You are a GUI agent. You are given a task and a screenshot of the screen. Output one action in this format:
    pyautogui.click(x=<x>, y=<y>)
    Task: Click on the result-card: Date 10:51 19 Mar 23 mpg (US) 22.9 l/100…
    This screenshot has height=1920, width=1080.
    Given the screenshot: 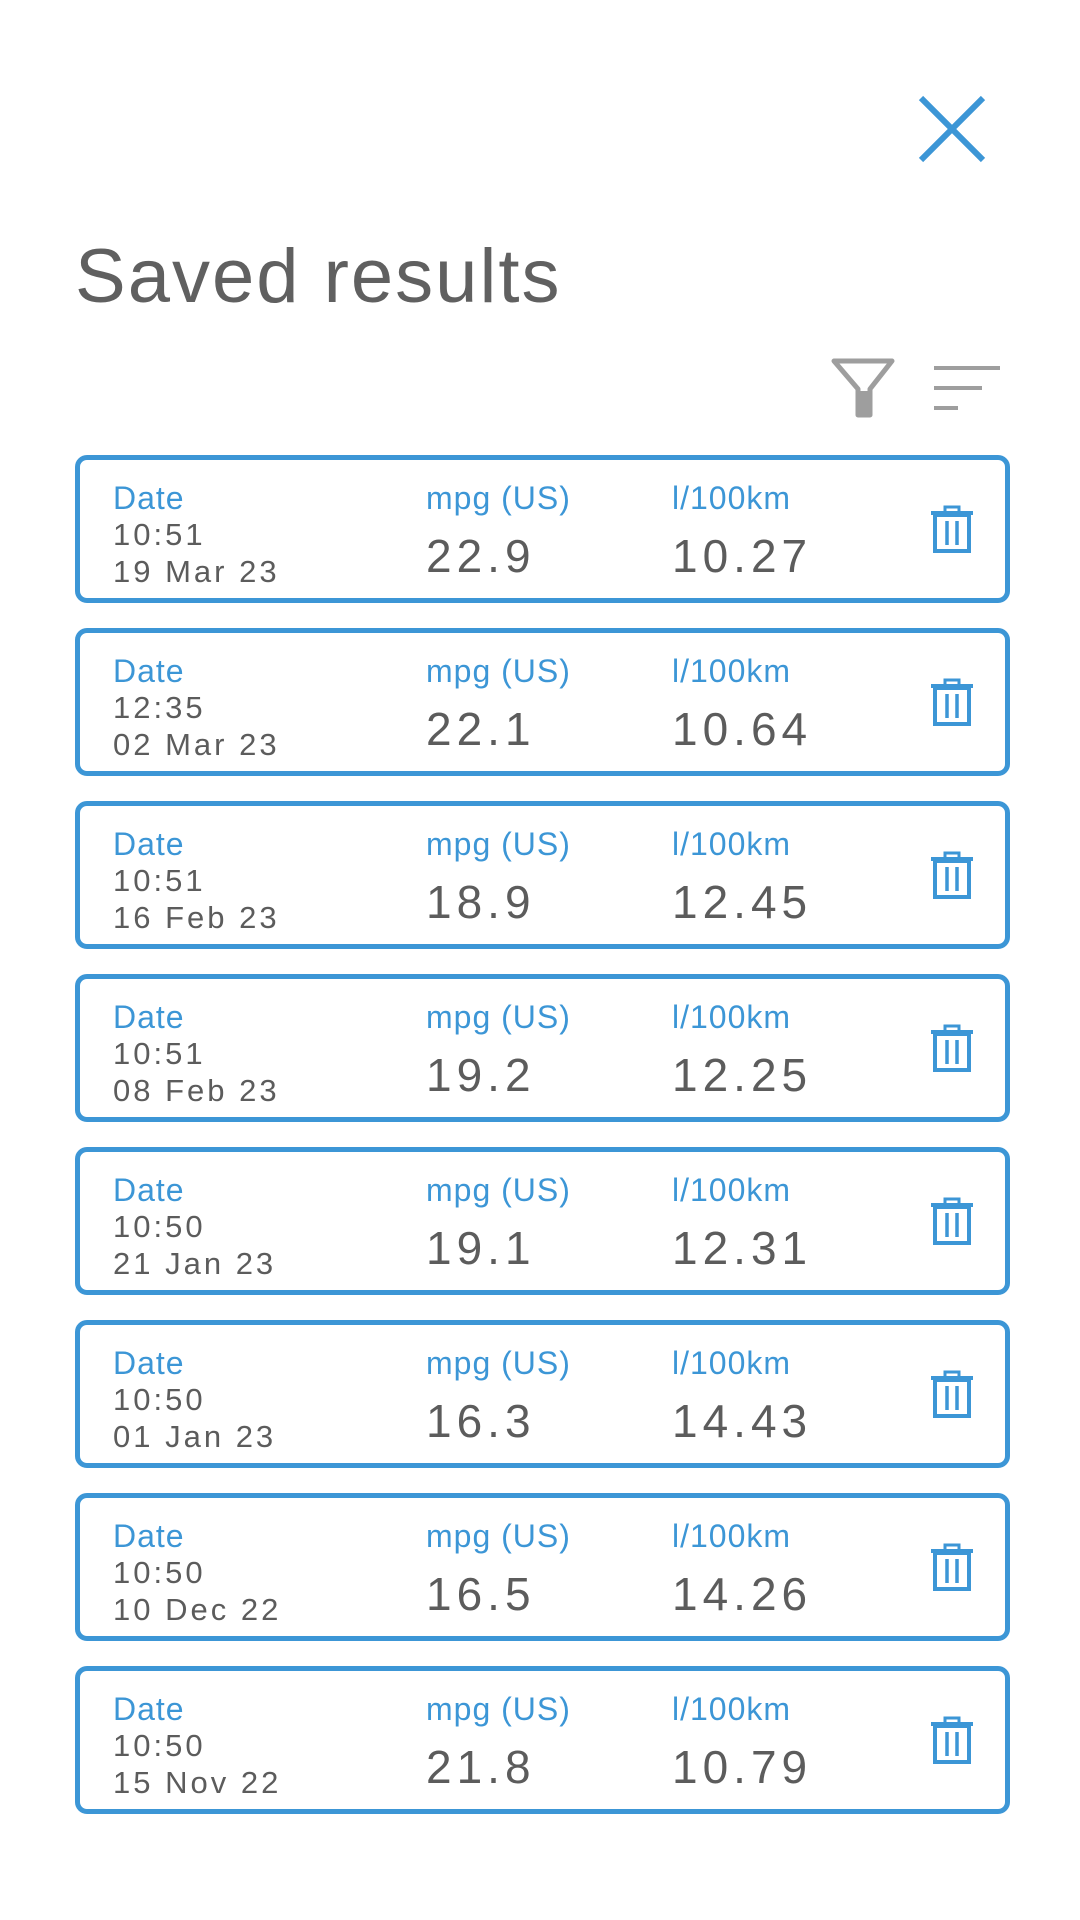 What is the action you would take?
    pyautogui.click(x=542, y=529)
    